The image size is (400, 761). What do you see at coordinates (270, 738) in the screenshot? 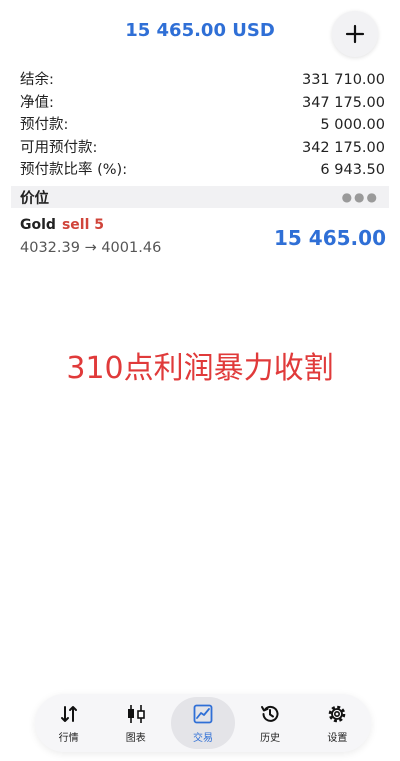
I see `tab-label: 历史` at bounding box center [270, 738].